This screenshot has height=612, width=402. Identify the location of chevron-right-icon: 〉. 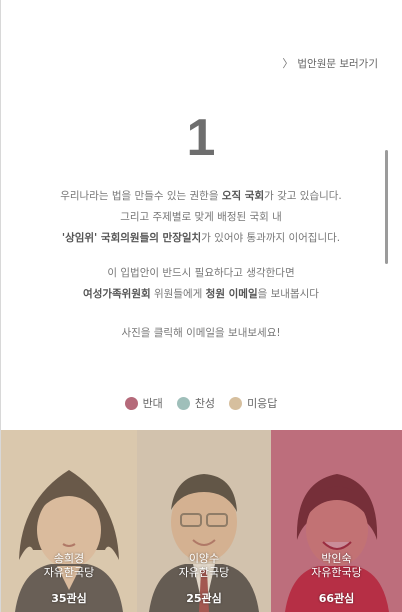
(288, 63).